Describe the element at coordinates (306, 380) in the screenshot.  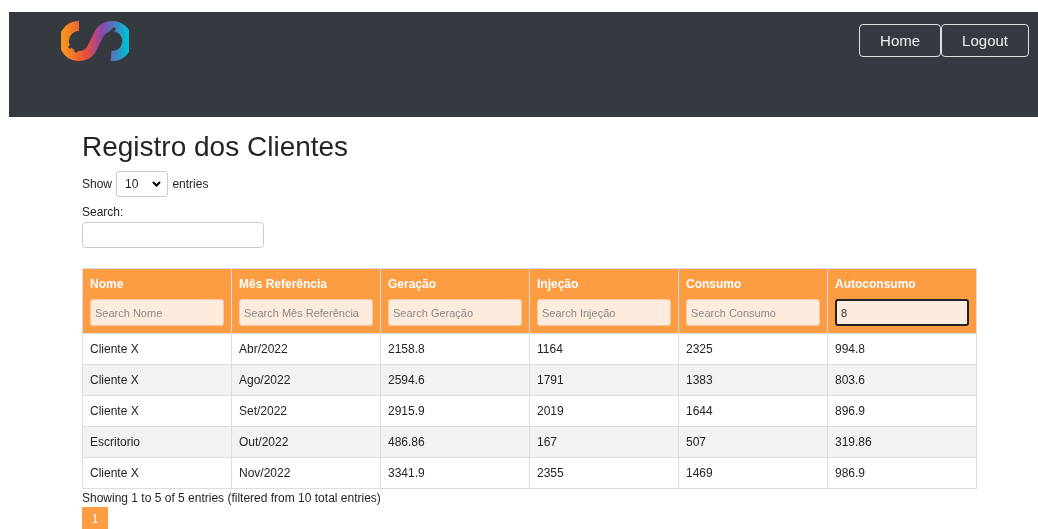
I see `table-cell: Ago/2022` at that location.